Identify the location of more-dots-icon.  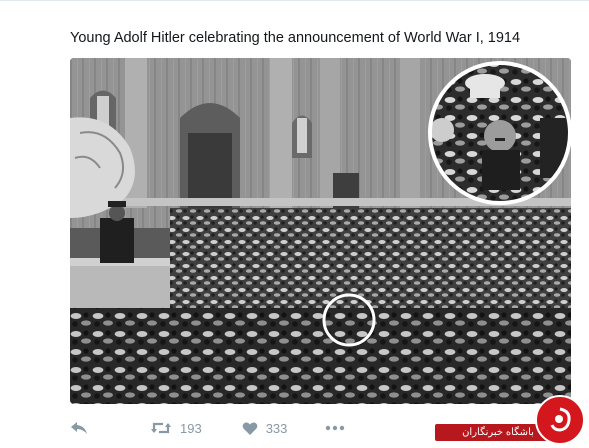
(335, 428).